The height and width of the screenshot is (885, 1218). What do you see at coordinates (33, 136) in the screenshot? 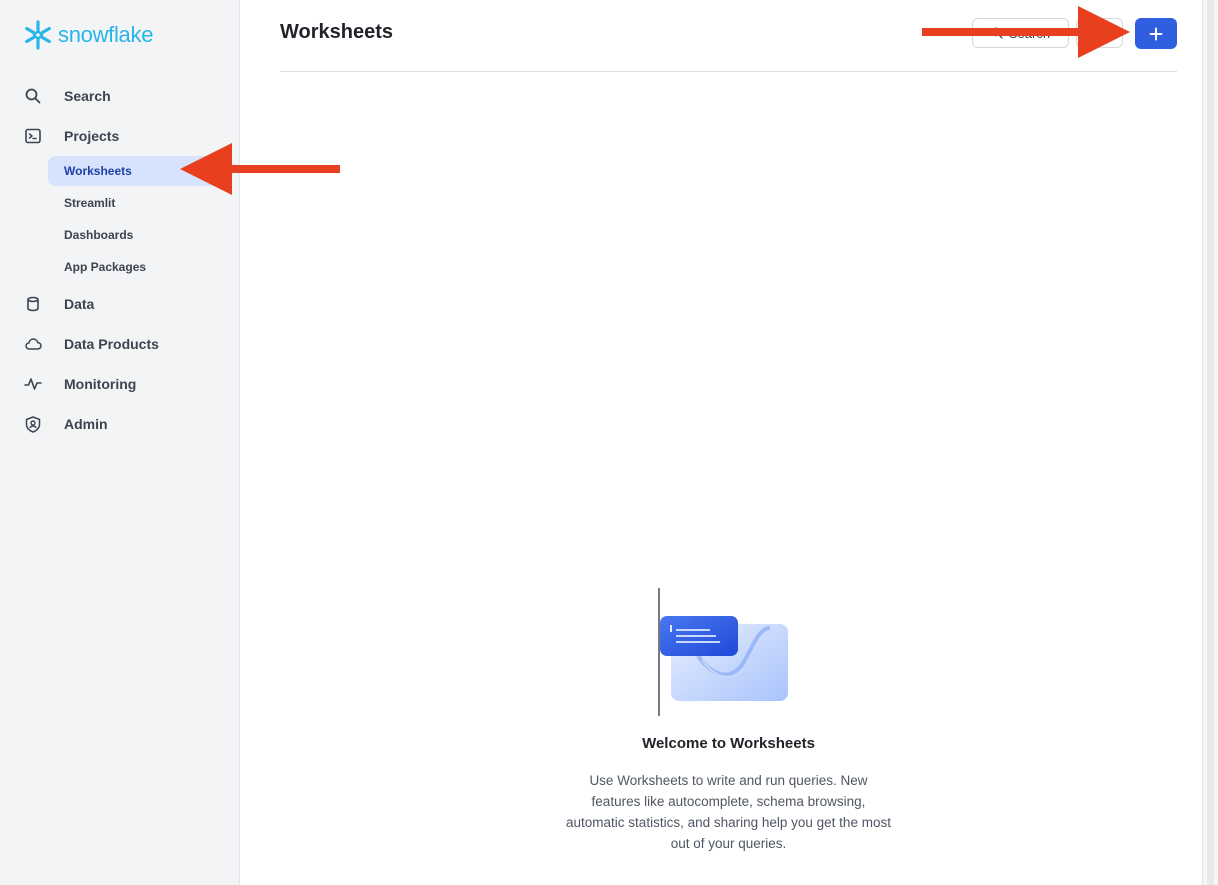
I see `terminal-icon` at bounding box center [33, 136].